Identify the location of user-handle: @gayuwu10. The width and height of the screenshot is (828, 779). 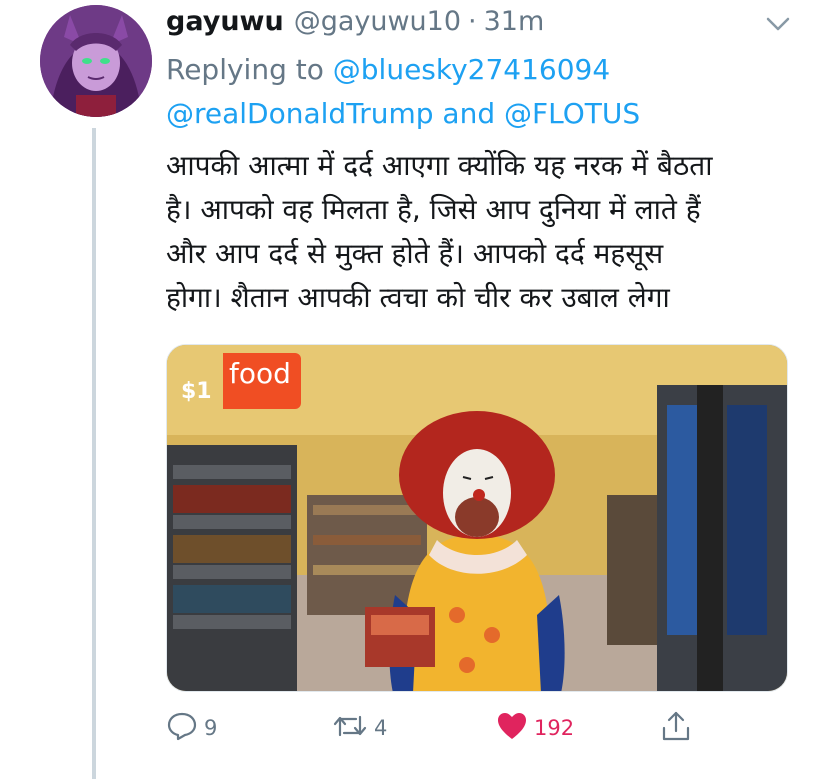
(377, 21).